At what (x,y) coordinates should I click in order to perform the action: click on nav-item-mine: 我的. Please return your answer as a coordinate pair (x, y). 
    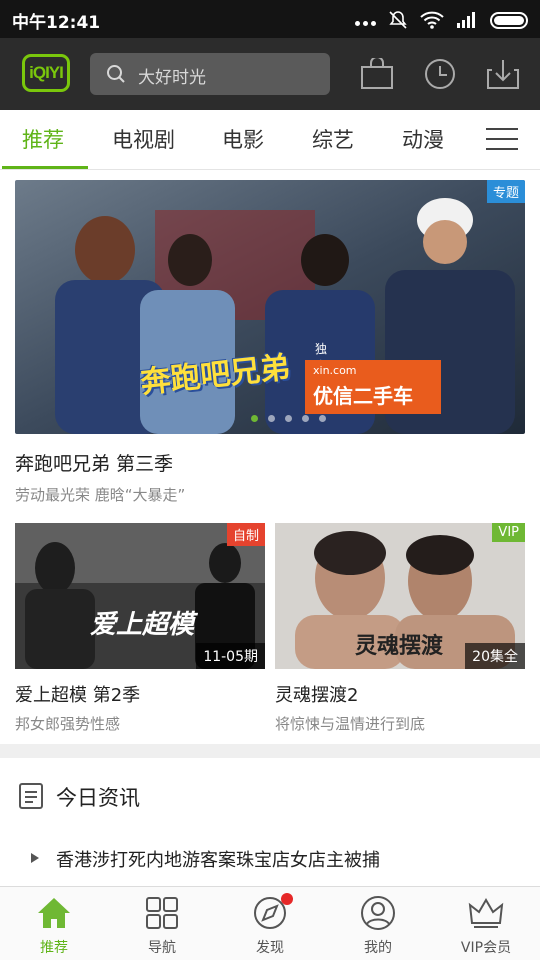
    Looking at the image, I should click on (378, 923).